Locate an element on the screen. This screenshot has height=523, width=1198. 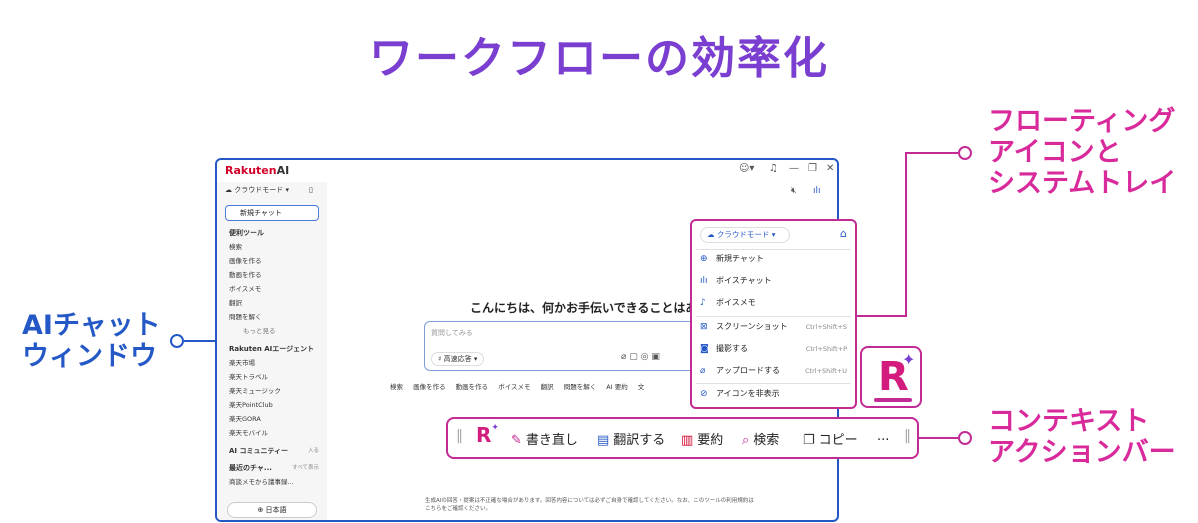
new-chat-button: 新規チャット is located at coordinates (272, 213).